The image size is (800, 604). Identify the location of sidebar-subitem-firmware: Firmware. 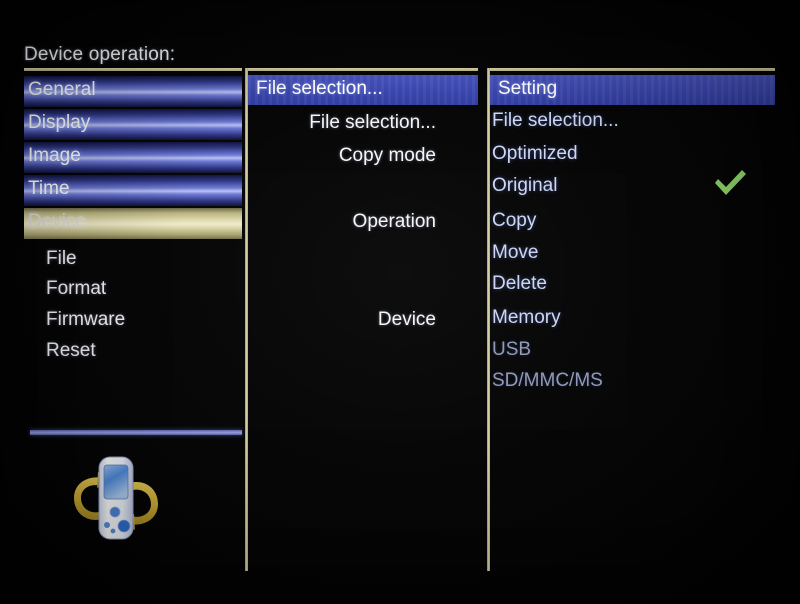
(85, 320).